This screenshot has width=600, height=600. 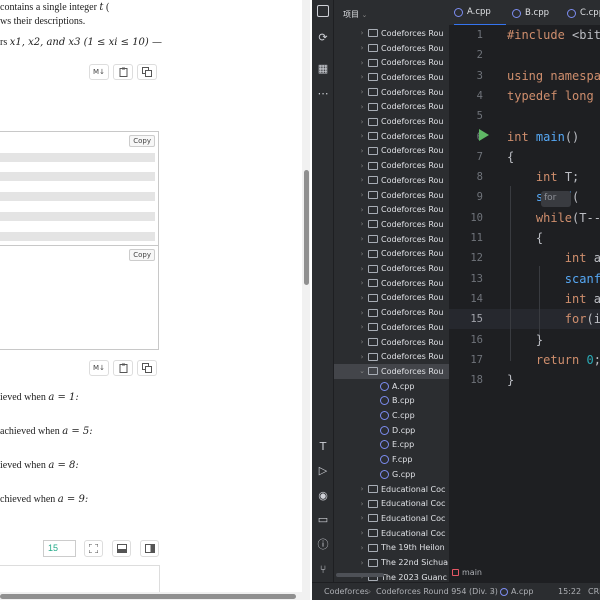 I want to click on horizontal-scrollbar, so click(x=151, y=596).